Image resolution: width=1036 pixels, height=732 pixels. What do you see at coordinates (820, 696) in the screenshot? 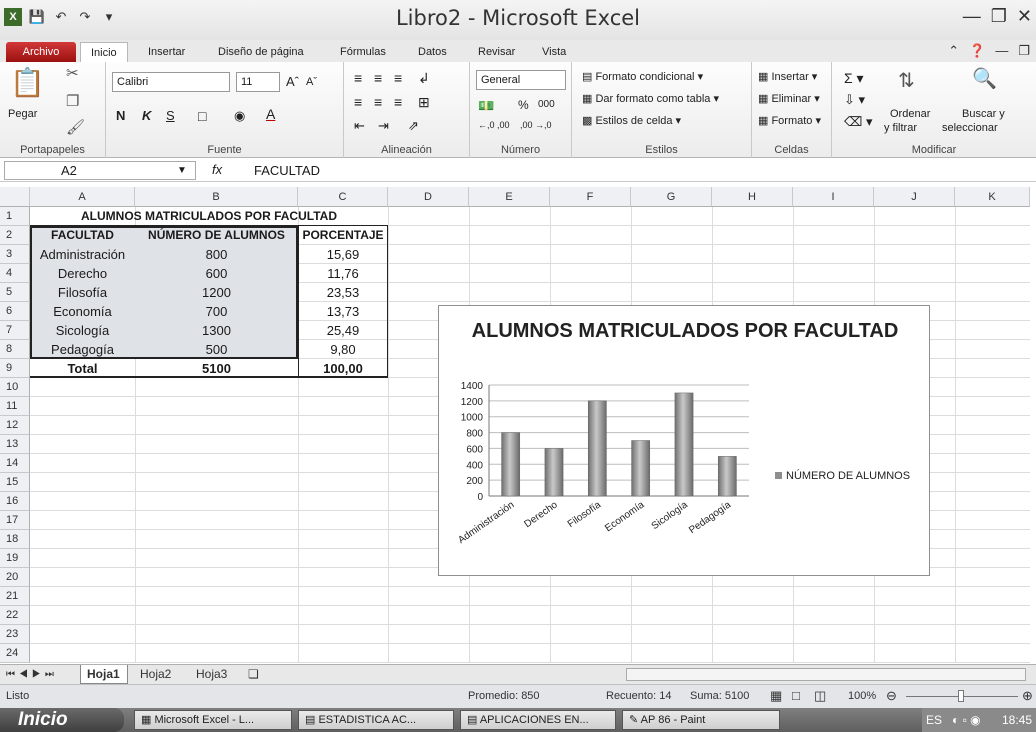
I see `view-page-break-icon: ◫` at bounding box center [820, 696].